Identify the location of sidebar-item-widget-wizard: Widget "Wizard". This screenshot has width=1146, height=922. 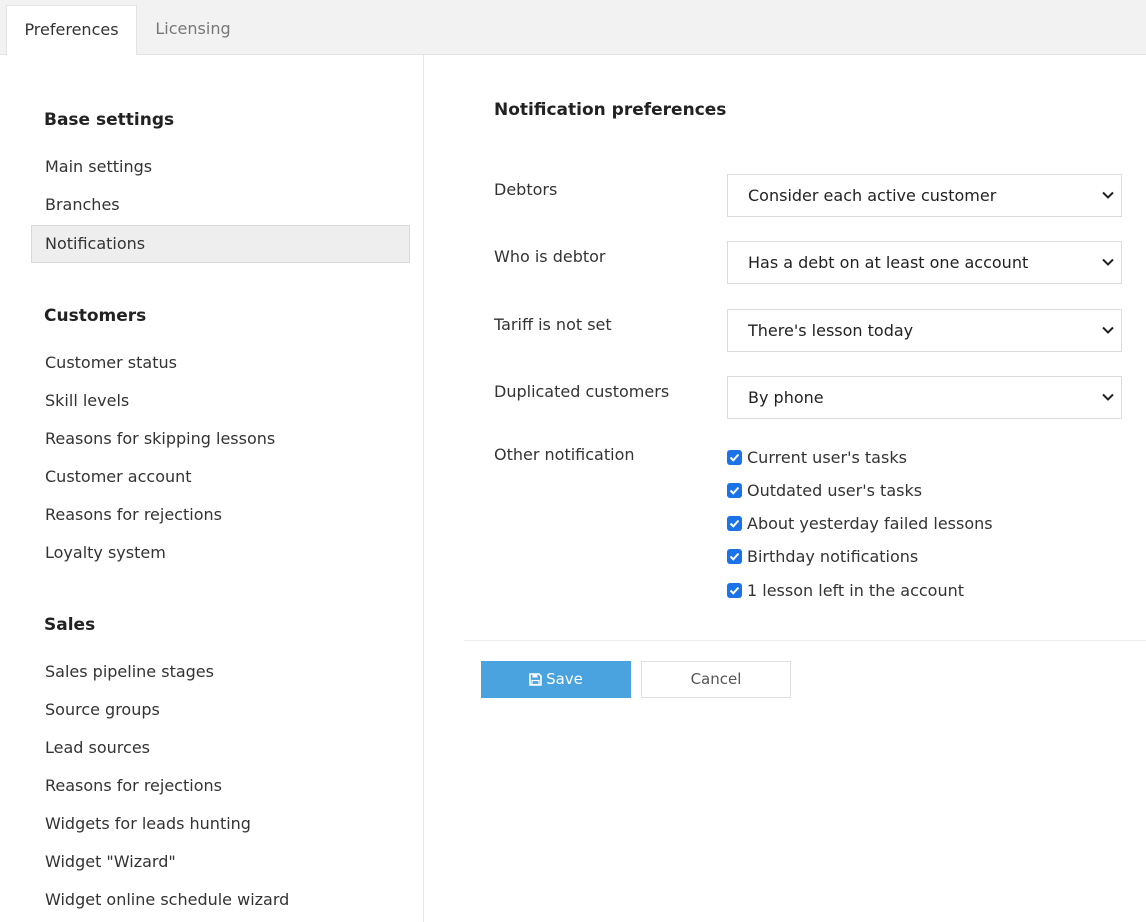
(220, 862).